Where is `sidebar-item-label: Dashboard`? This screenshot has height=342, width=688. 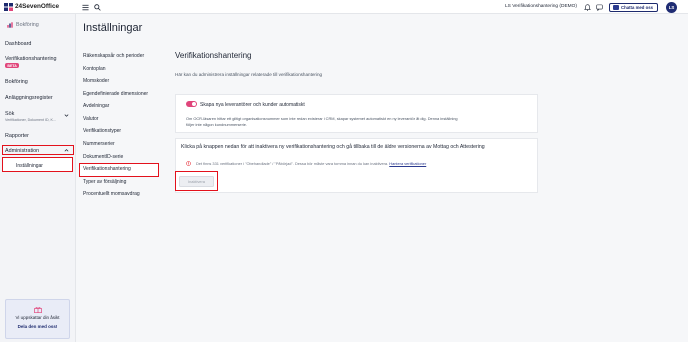 sidebar-item-label: Dashboard is located at coordinates (18, 44).